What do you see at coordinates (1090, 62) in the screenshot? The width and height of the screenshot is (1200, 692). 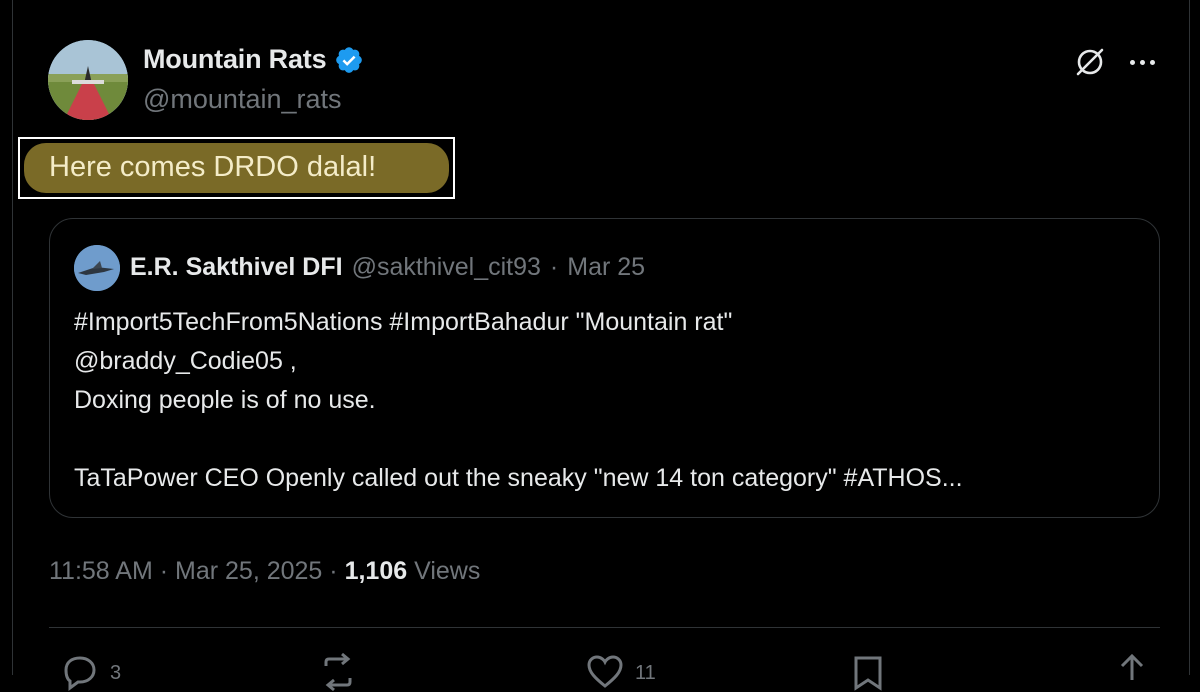 I see `grok-icon` at bounding box center [1090, 62].